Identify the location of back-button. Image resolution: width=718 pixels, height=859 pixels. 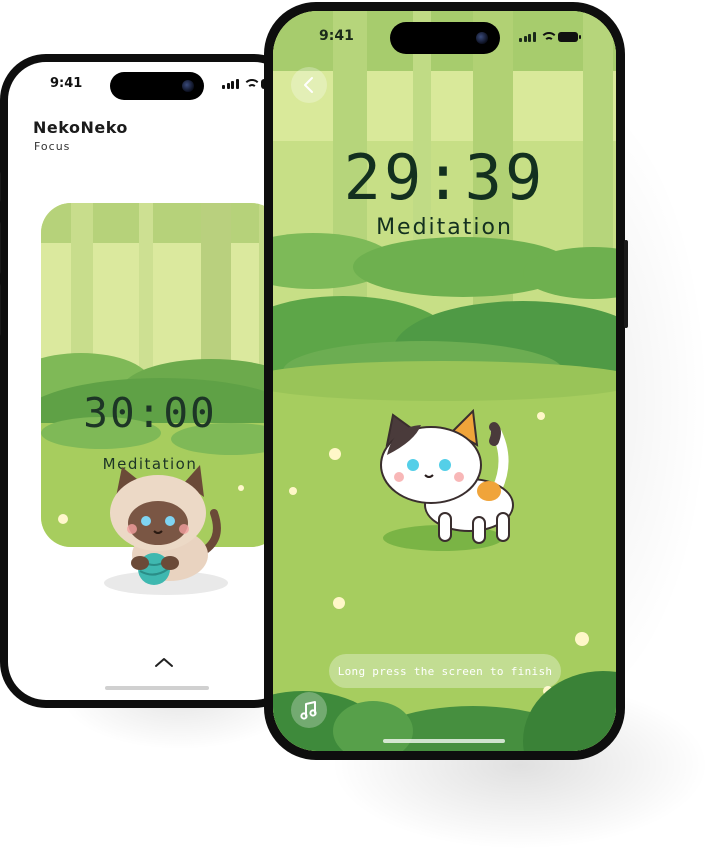
(309, 85).